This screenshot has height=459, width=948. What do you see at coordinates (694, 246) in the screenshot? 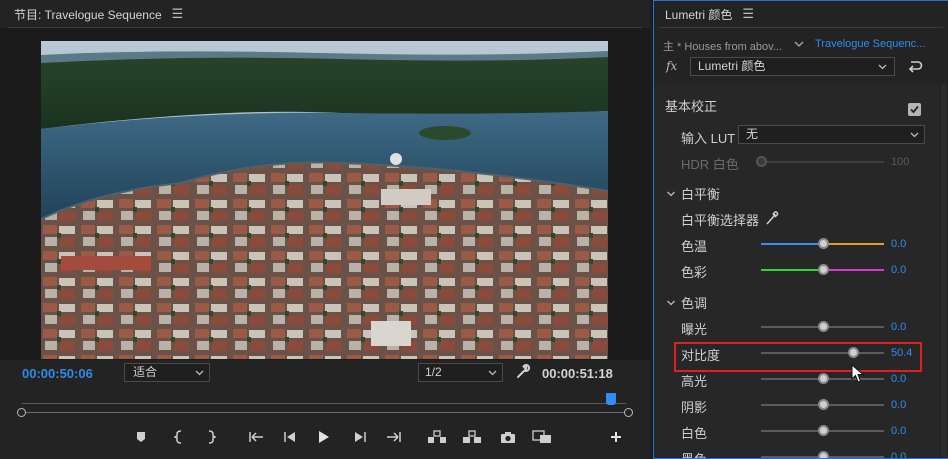
I see `slider-label: 色温` at bounding box center [694, 246].